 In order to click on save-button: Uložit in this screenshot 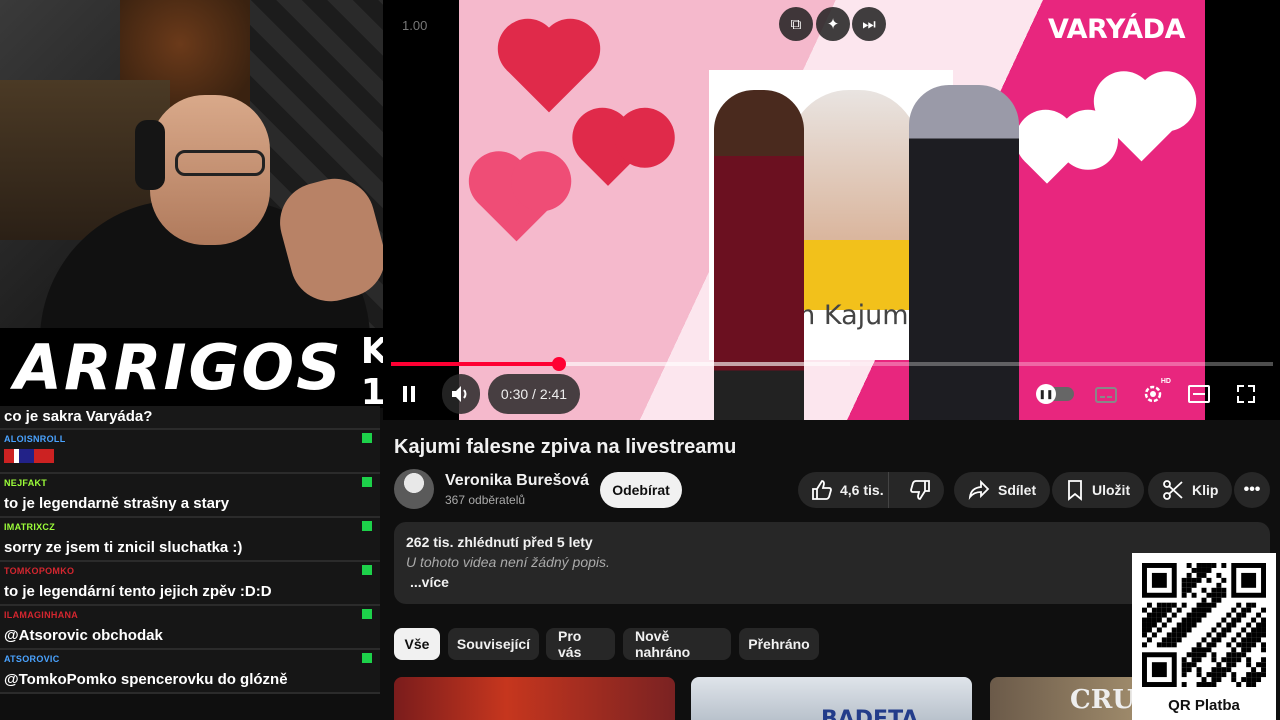, I will do `click(1098, 490)`.